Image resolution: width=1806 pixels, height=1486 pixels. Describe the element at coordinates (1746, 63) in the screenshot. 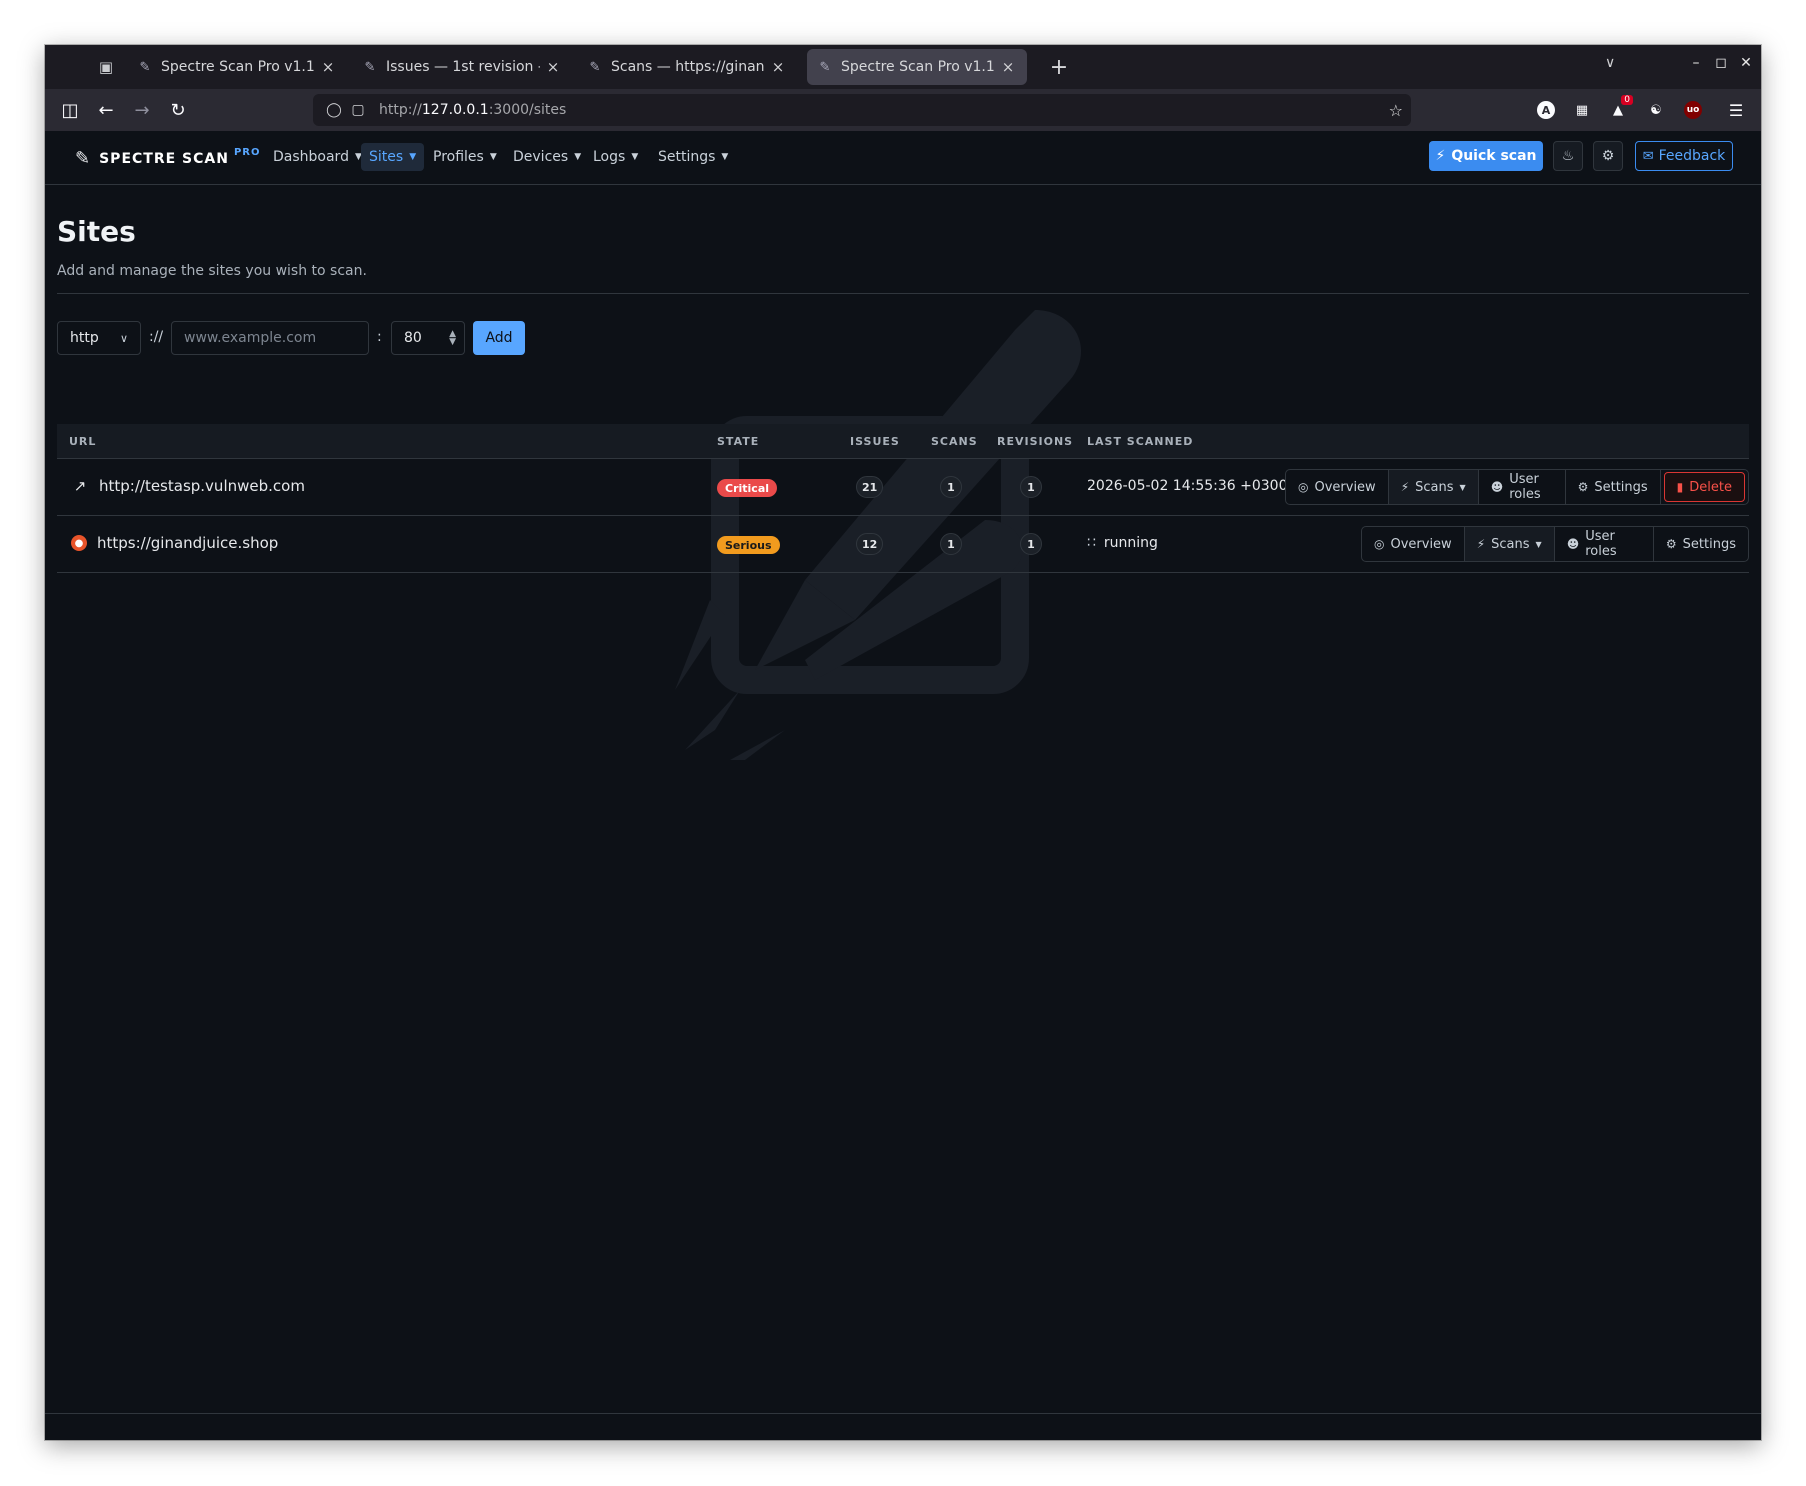

I see `window-close-icon: ✕` at that location.